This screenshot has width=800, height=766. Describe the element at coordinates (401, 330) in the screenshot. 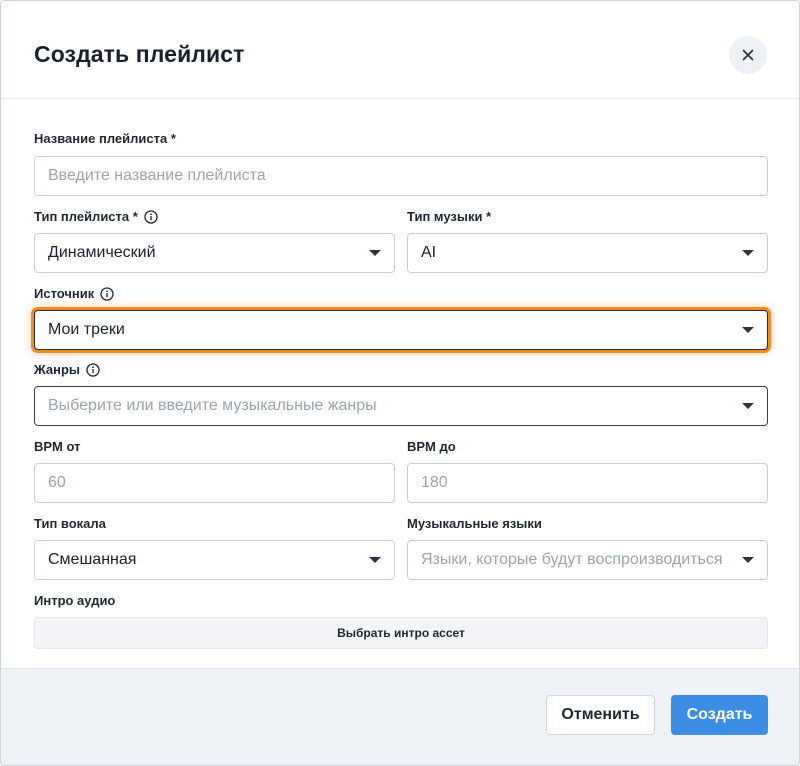

I see `source-select: Мои треки` at that location.